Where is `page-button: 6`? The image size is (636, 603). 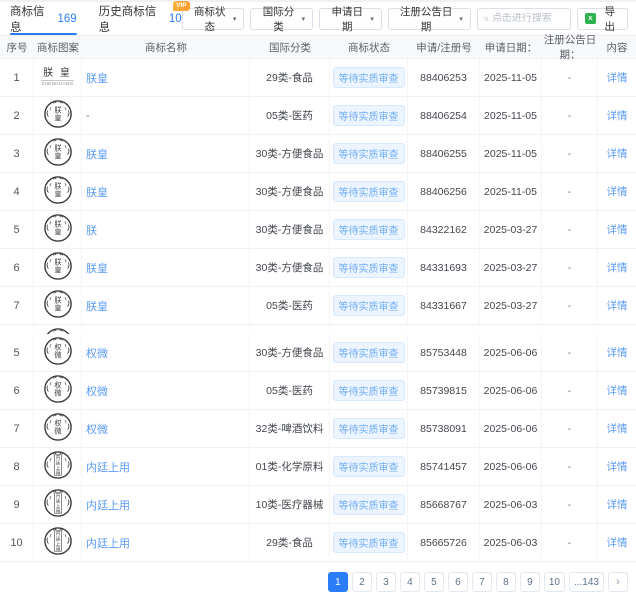
page-button: 6 is located at coordinates (457, 582).